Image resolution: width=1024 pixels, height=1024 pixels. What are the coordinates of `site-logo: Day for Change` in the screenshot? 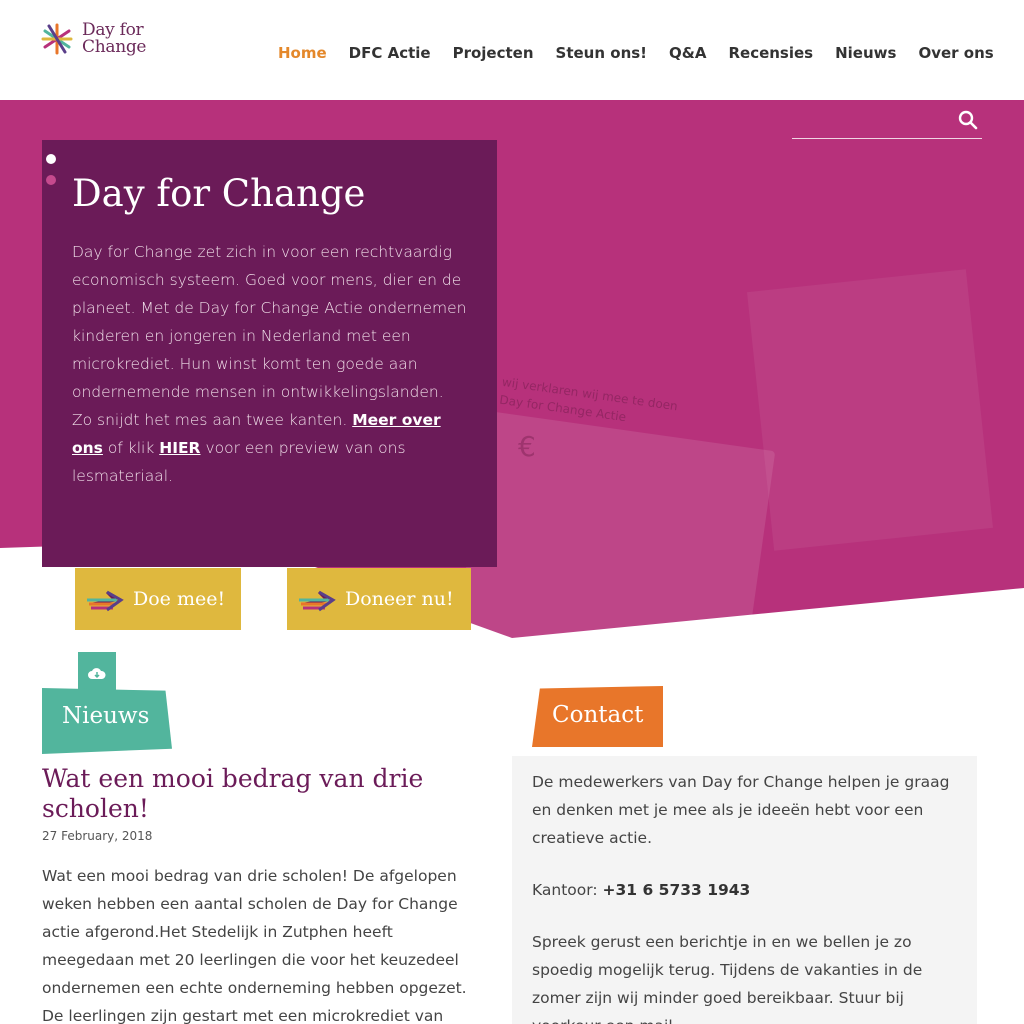 It's located at (93, 39).